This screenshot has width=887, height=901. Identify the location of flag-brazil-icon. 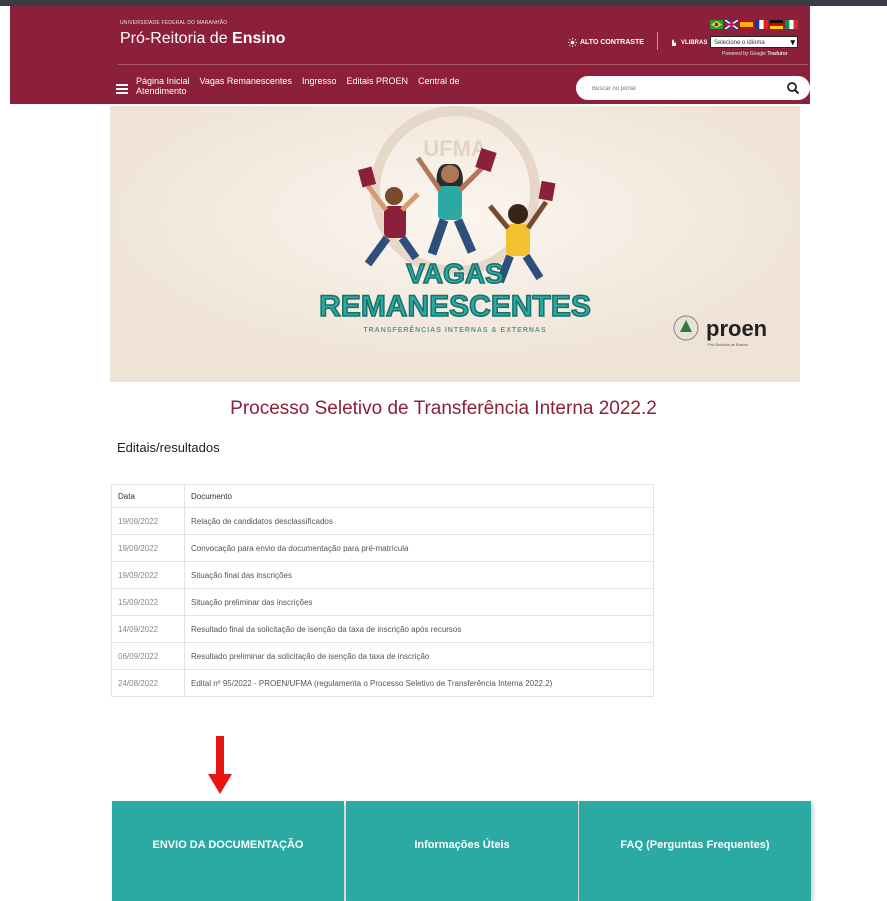
(716, 24).